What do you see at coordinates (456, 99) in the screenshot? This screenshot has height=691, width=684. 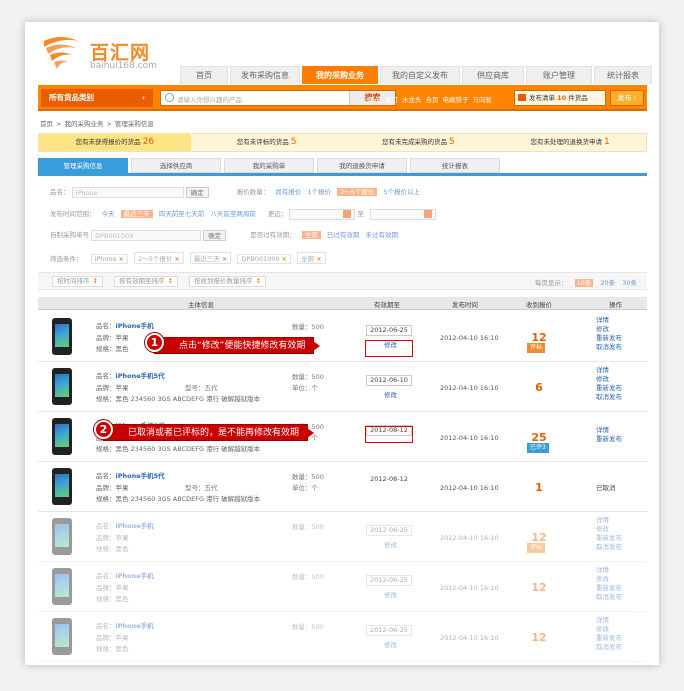 I see `hot-word: 电磁铁子` at bounding box center [456, 99].